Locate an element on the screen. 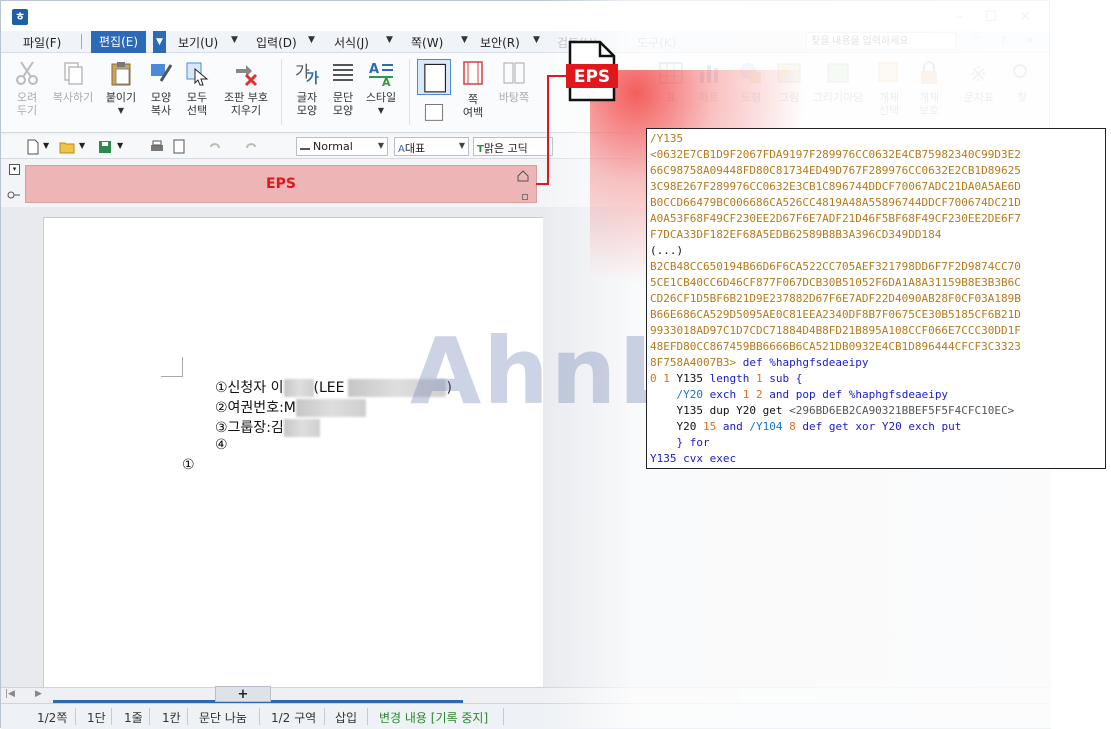 The height and width of the screenshot is (729, 1111). menu-edit: 편집(E) is located at coordinates (119, 42).